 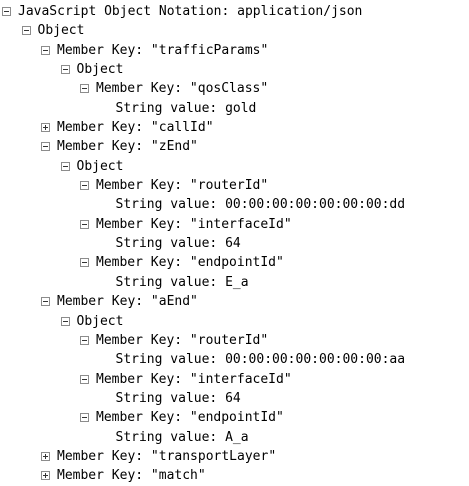 What do you see at coordinates (163, 50) in the screenshot?
I see `tree-node-label: Member Key: "trafficParams"` at bounding box center [163, 50].